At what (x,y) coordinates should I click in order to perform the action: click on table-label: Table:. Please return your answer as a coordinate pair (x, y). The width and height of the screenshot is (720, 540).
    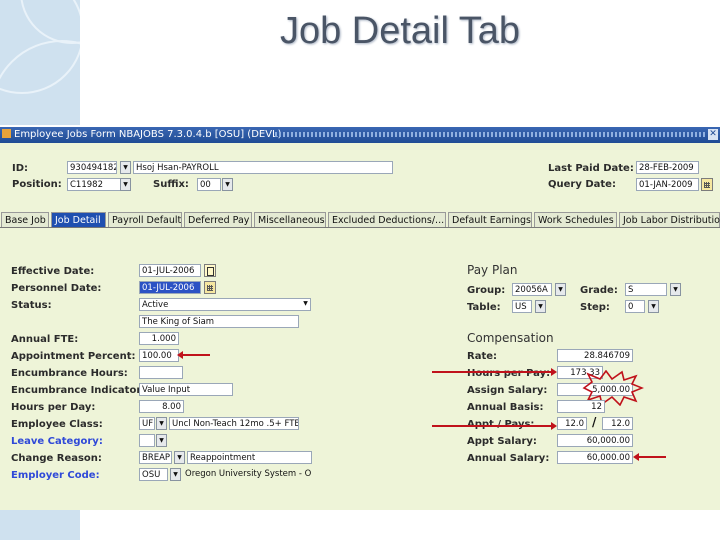
    Looking at the image, I should click on (484, 307).